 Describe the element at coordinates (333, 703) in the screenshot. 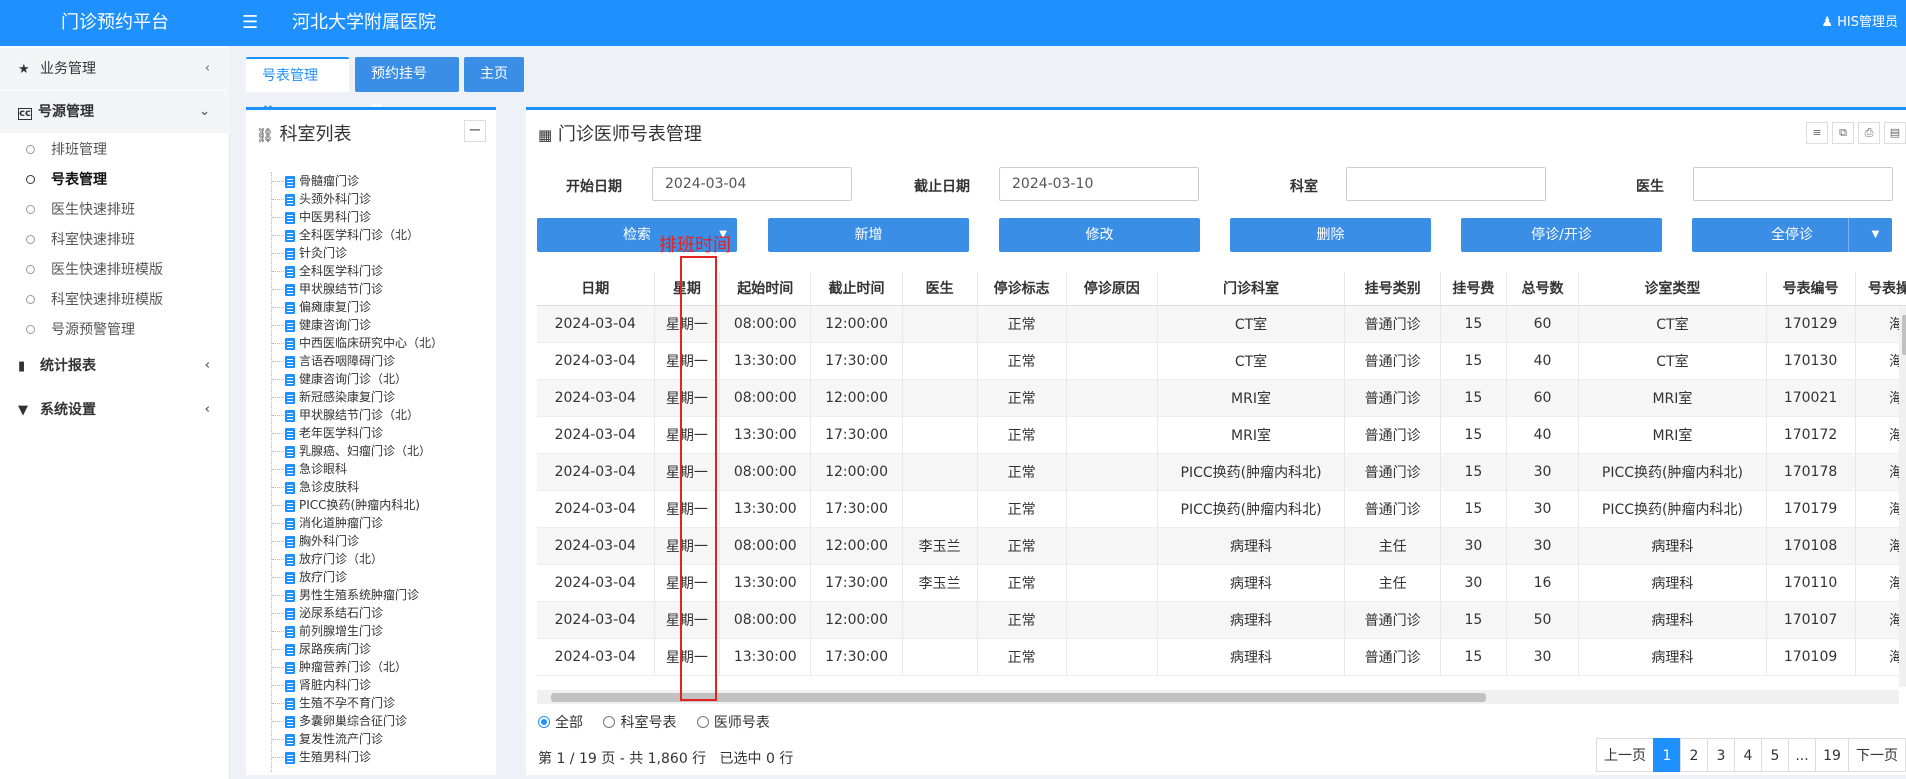

I see `dept-tree-item: 生殖不孕不育门诊` at that location.